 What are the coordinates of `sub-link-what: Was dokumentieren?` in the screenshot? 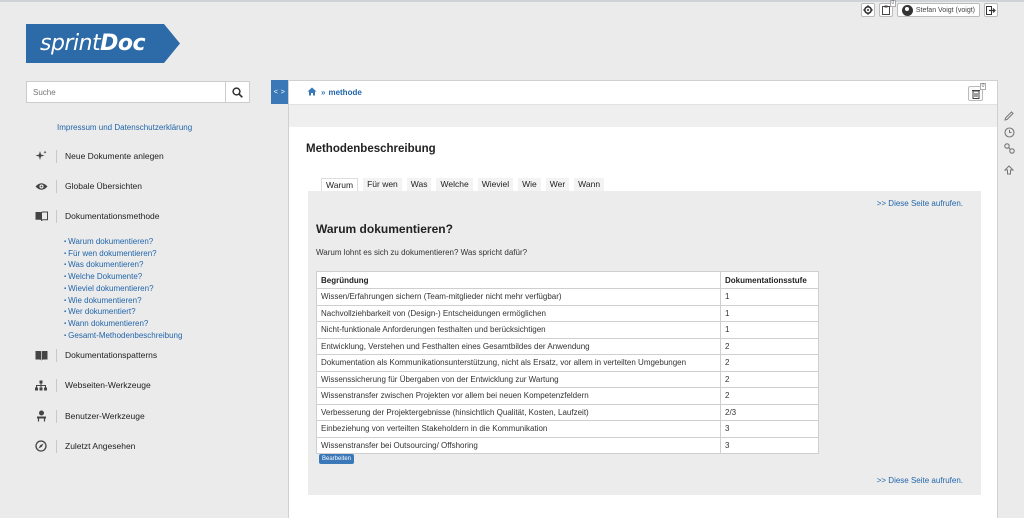 It's located at (123, 266).